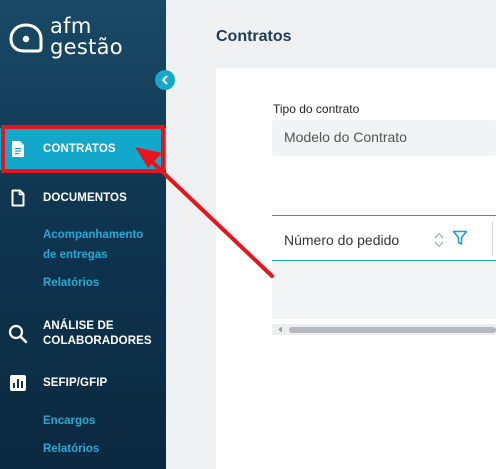 This screenshot has height=469, width=496. Describe the element at coordinates (439, 240) in the screenshot. I see `sort-icon` at that location.